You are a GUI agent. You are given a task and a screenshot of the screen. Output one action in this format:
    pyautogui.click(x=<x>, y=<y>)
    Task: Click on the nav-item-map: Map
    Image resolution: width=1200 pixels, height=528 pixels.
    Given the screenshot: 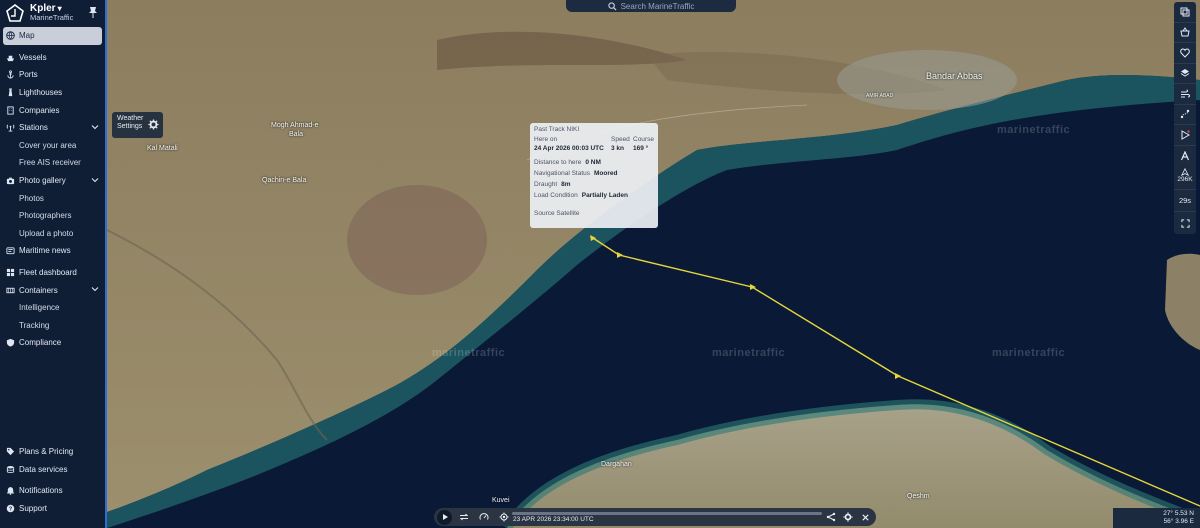 What is the action you would take?
    pyautogui.click(x=52, y=36)
    